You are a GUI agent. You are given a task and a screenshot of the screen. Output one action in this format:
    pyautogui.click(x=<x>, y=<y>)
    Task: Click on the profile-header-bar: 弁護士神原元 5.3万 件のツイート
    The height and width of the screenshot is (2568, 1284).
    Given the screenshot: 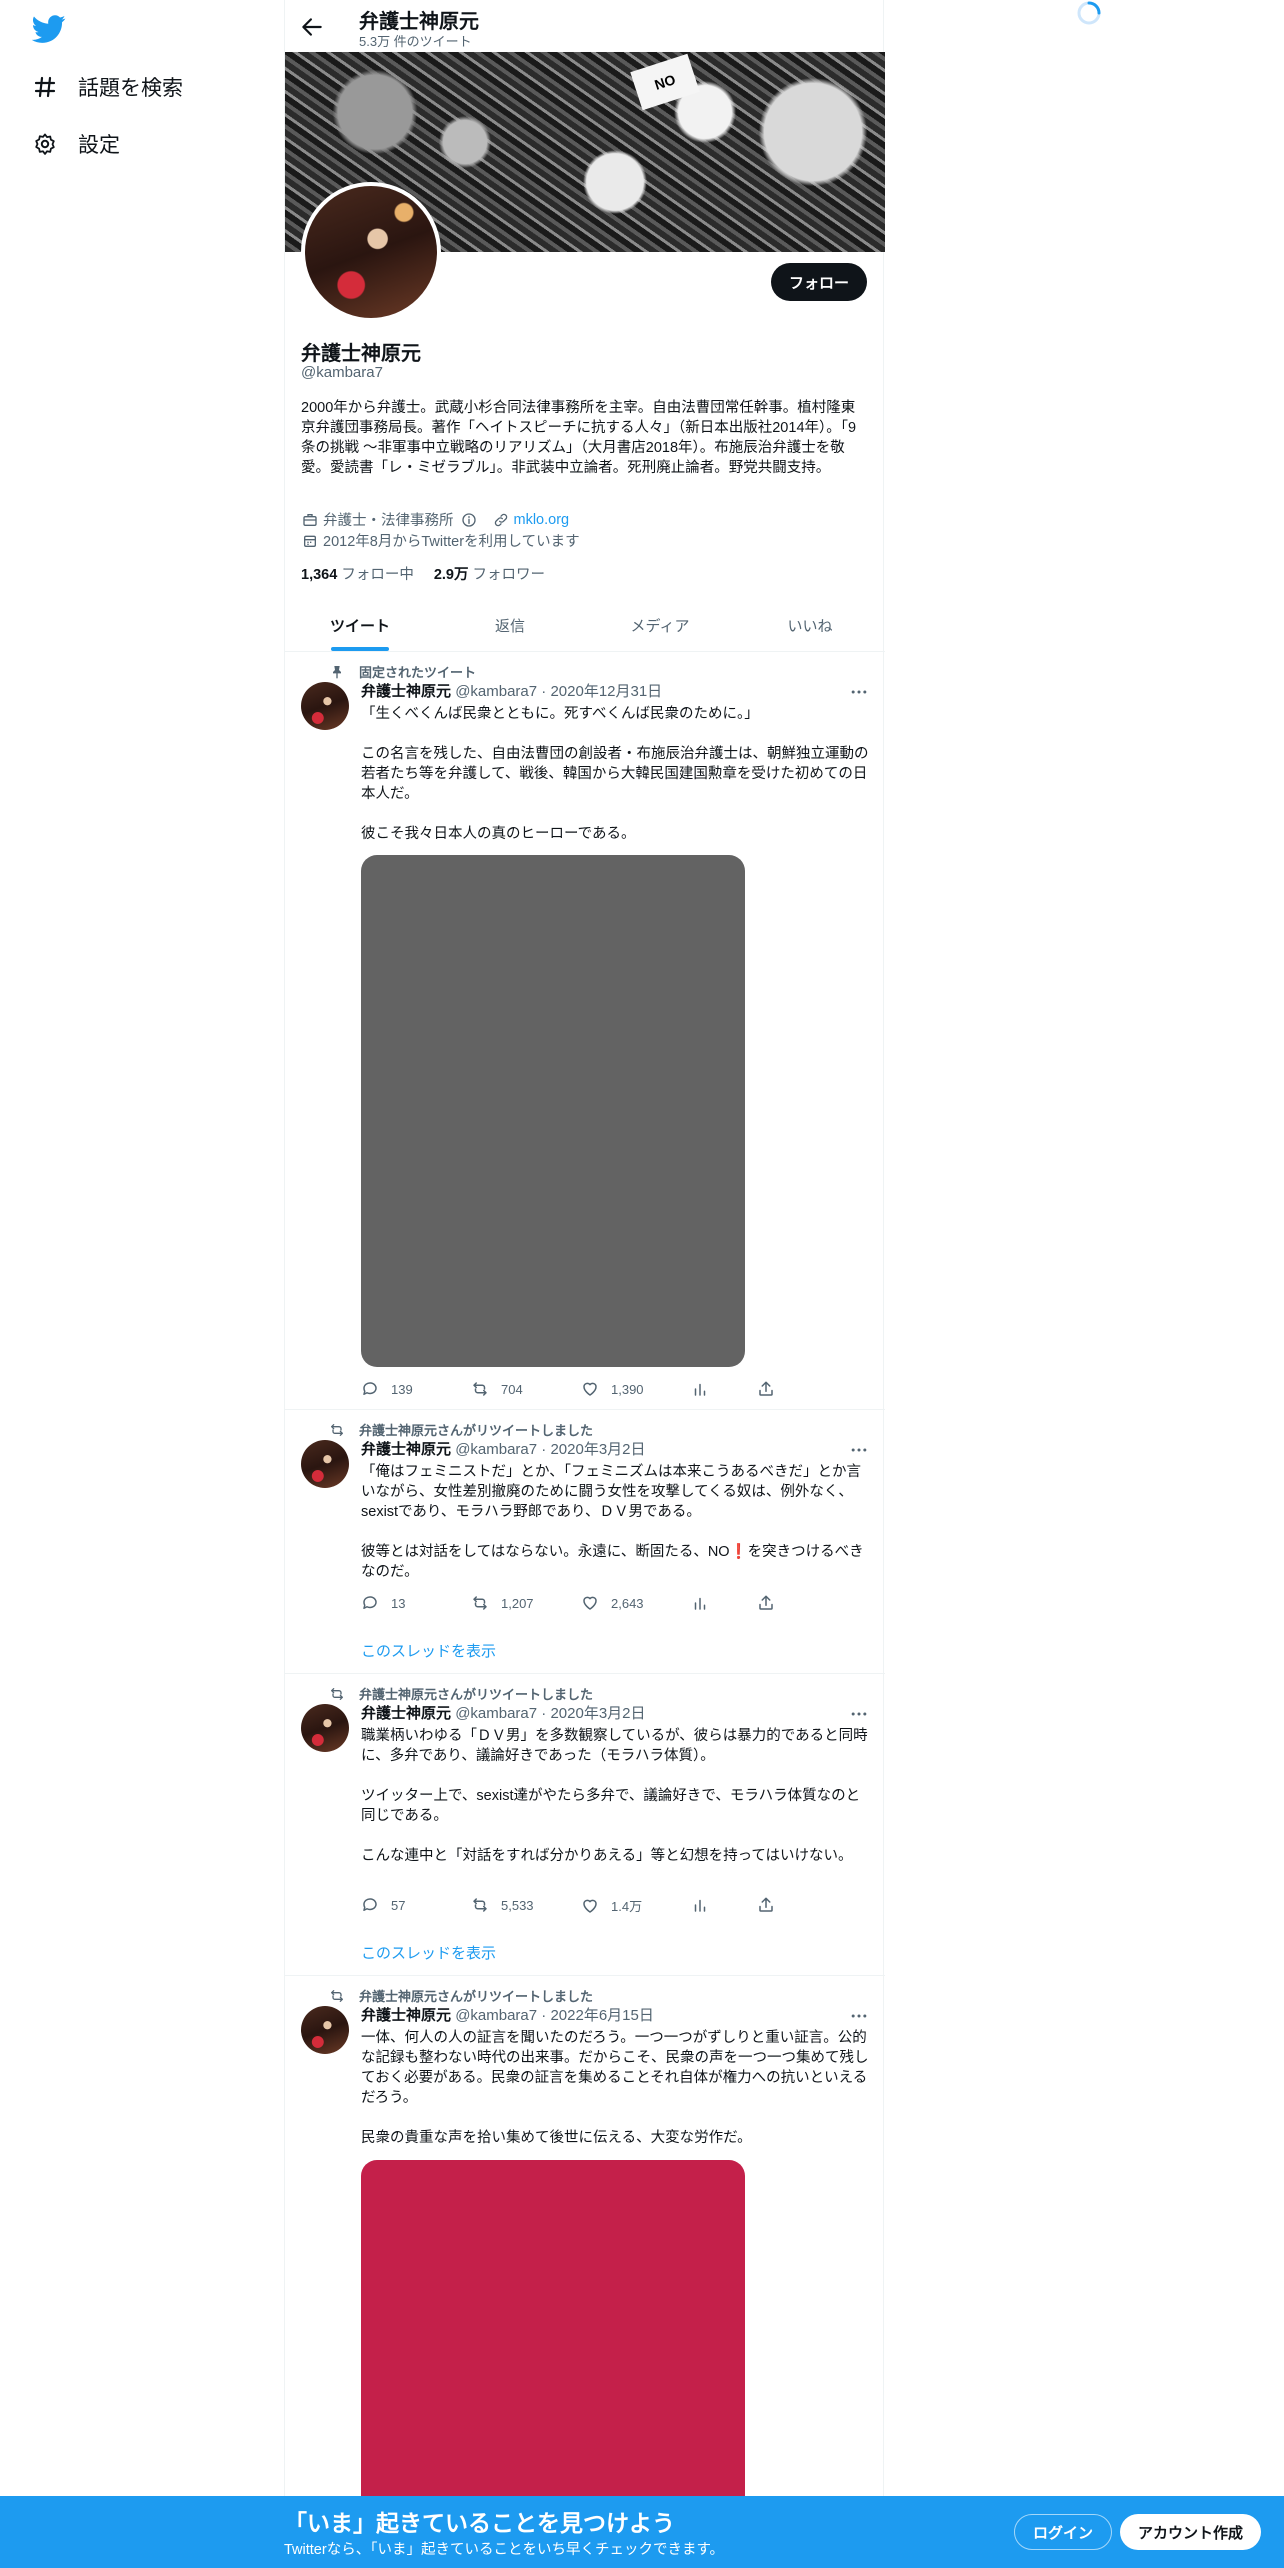 What is the action you would take?
    pyautogui.click(x=585, y=26)
    